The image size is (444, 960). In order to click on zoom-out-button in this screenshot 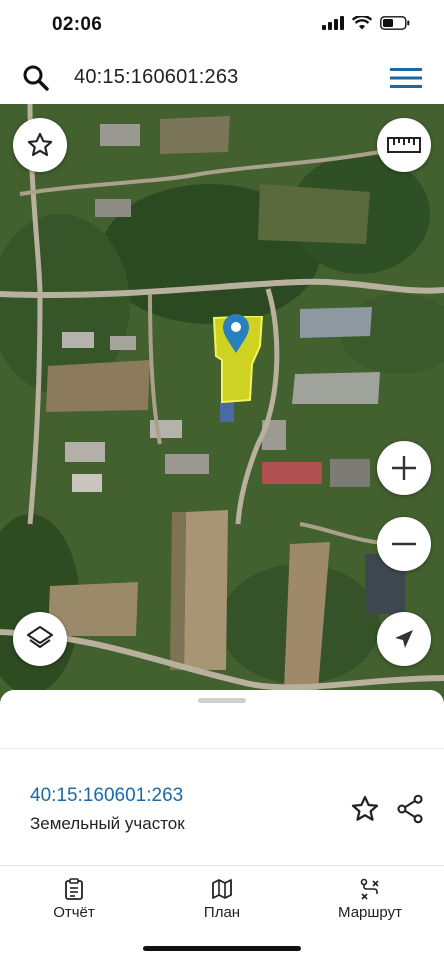, I will do `click(404, 544)`.